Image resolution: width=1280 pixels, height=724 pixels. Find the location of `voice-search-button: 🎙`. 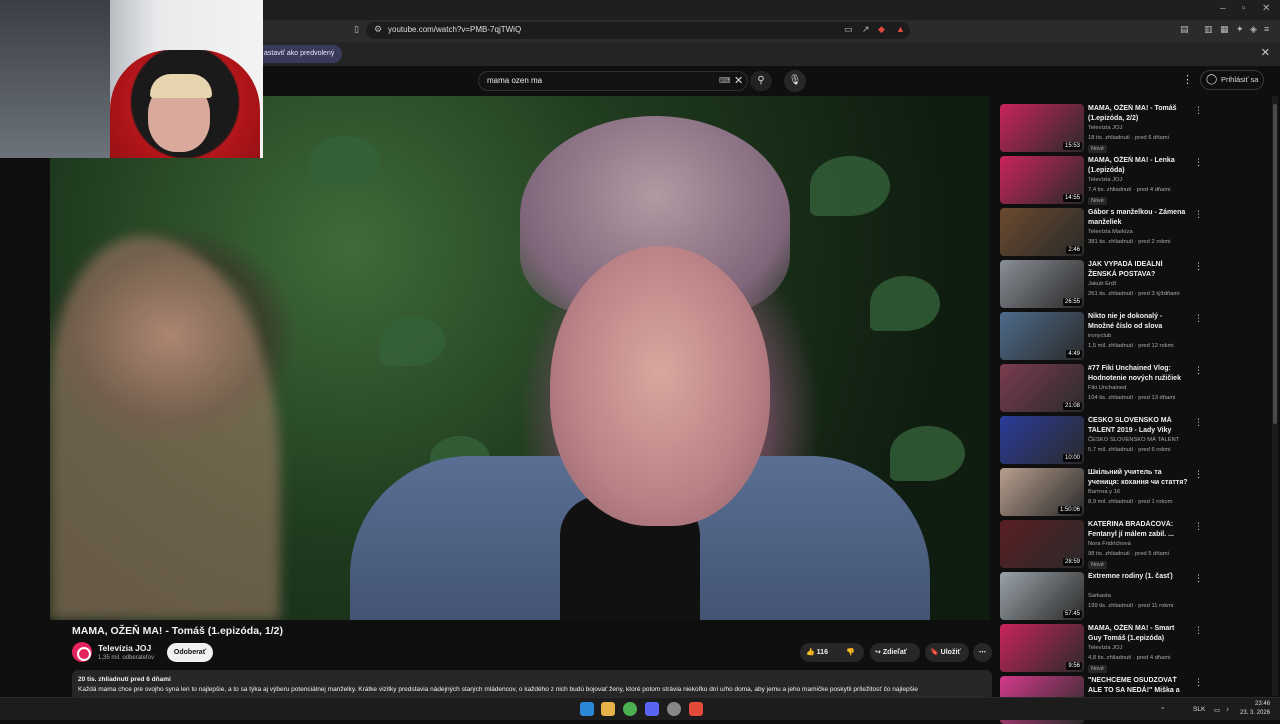

voice-search-button: 🎙 is located at coordinates (795, 81).